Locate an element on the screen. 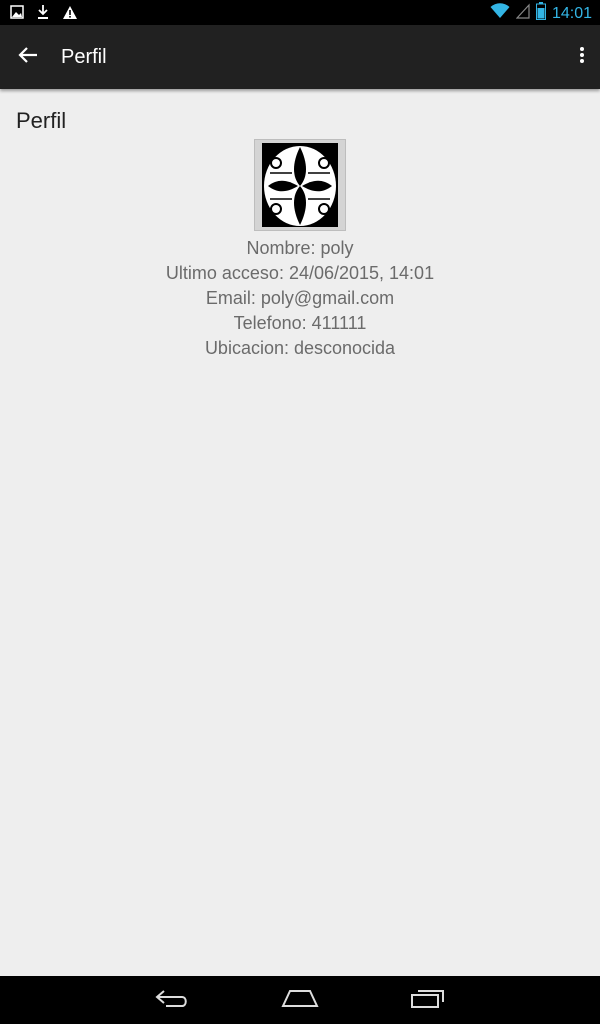 Image resolution: width=600 pixels, height=1024 pixels. action-bar: Perfil is located at coordinates (300, 57).